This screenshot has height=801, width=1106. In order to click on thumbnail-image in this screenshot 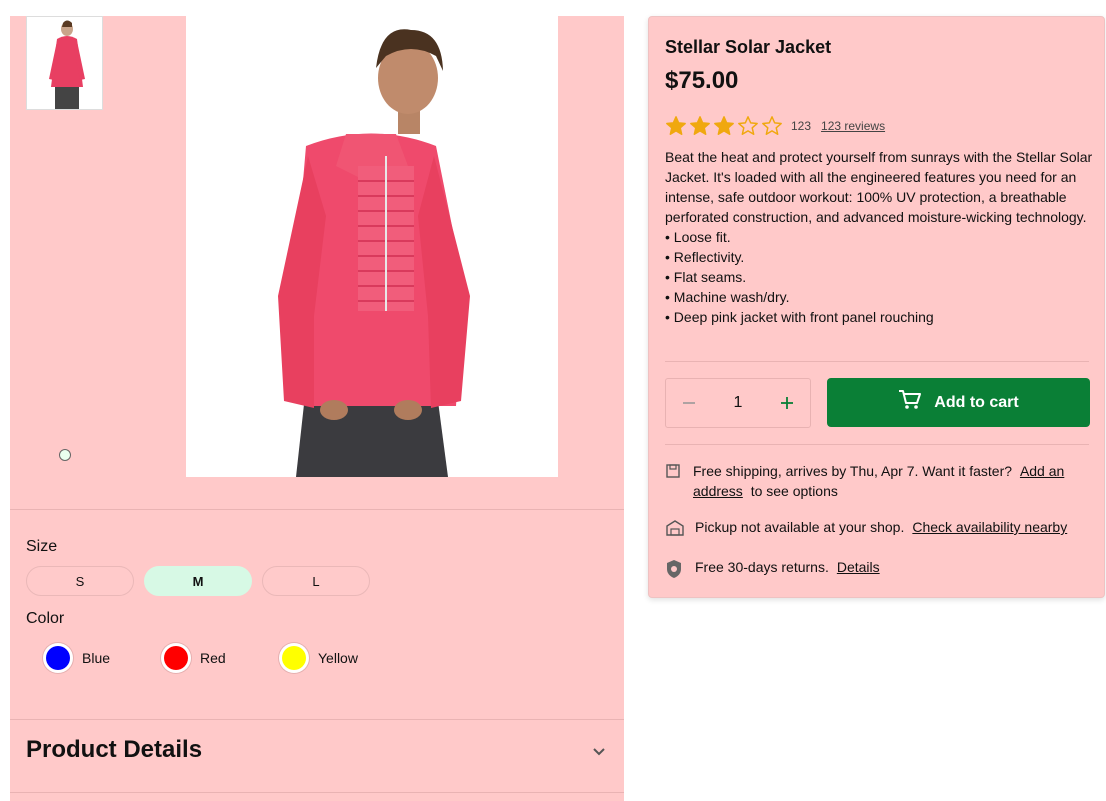, I will do `click(64, 63)`.